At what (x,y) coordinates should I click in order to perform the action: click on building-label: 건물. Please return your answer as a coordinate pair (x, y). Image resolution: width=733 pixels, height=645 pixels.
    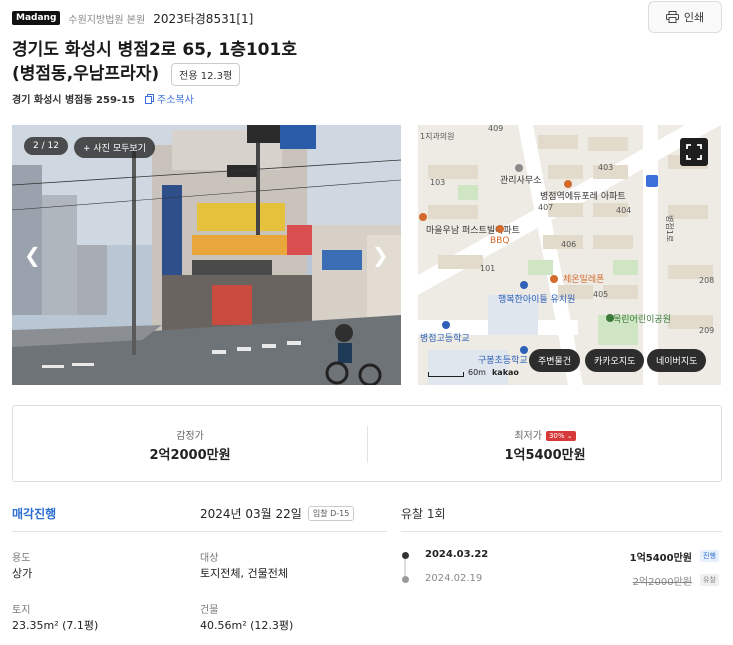
    Looking at the image, I should click on (209, 610).